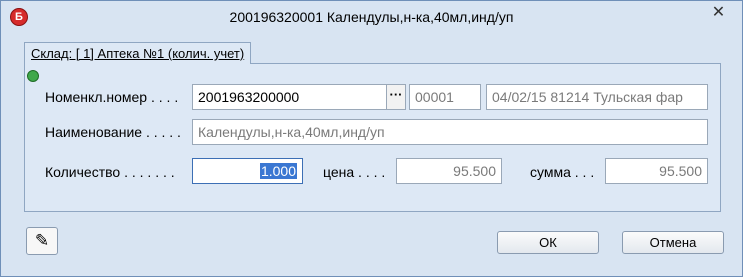 Image resolution: width=743 pixels, height=277 pixels. What do you see at coordinates (278, 171) in the screenshot?
I see `quantity-value: 1.000` at bounding box center [278, 171].